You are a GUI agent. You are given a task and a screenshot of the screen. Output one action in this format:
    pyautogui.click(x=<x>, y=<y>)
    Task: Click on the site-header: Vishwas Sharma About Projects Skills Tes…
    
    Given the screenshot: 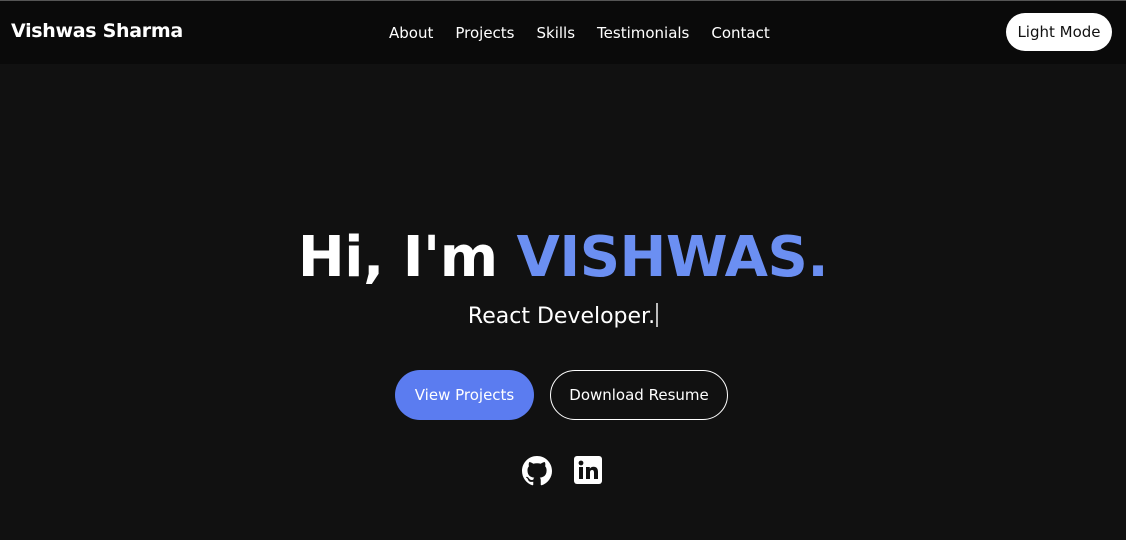 What is the action you would take?
    pyautogui.click(x=563, y=32)
    